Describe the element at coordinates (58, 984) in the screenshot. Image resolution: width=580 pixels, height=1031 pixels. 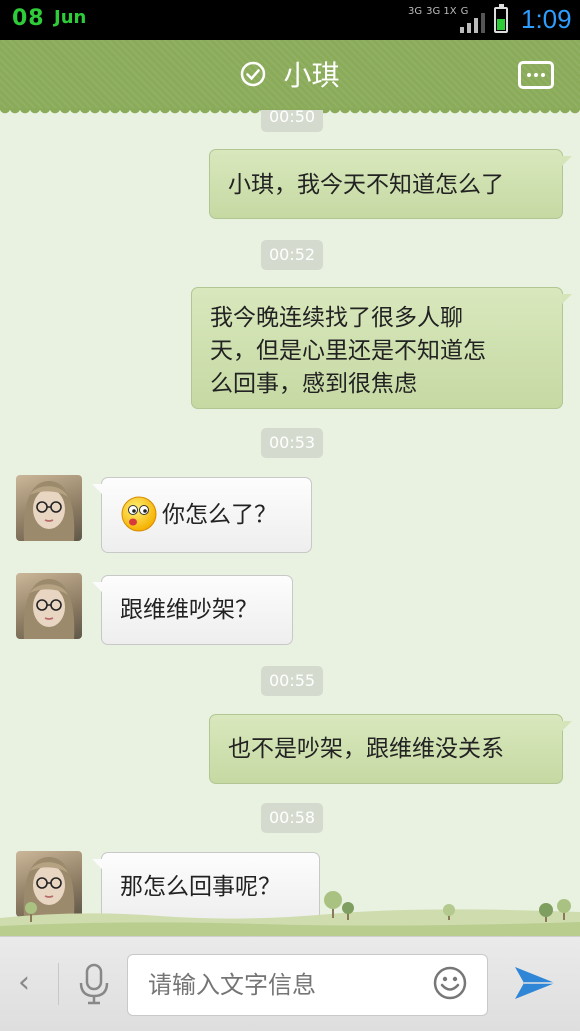
I see `divider` at that location.